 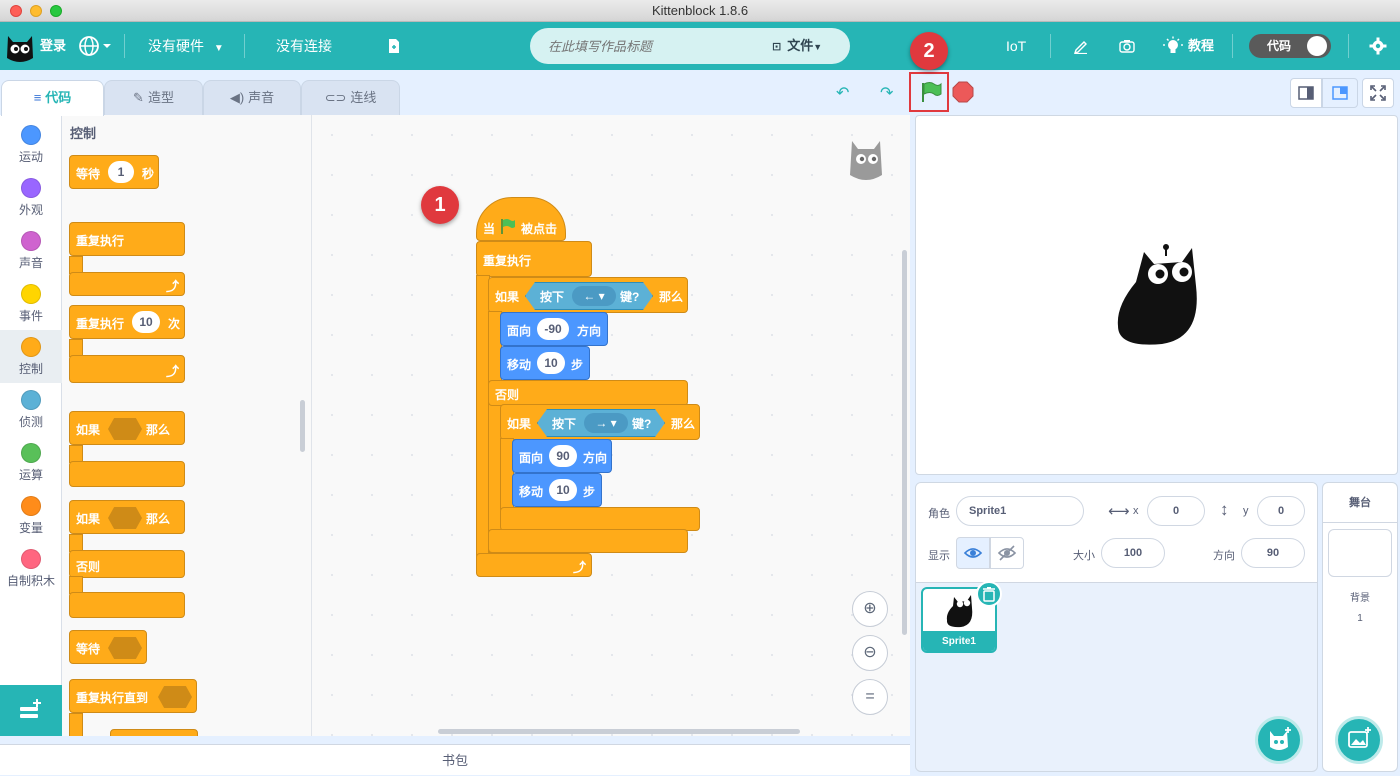 I want to click on point-in-direction-block: 面向 90 方向, so click(x=562, y=456).